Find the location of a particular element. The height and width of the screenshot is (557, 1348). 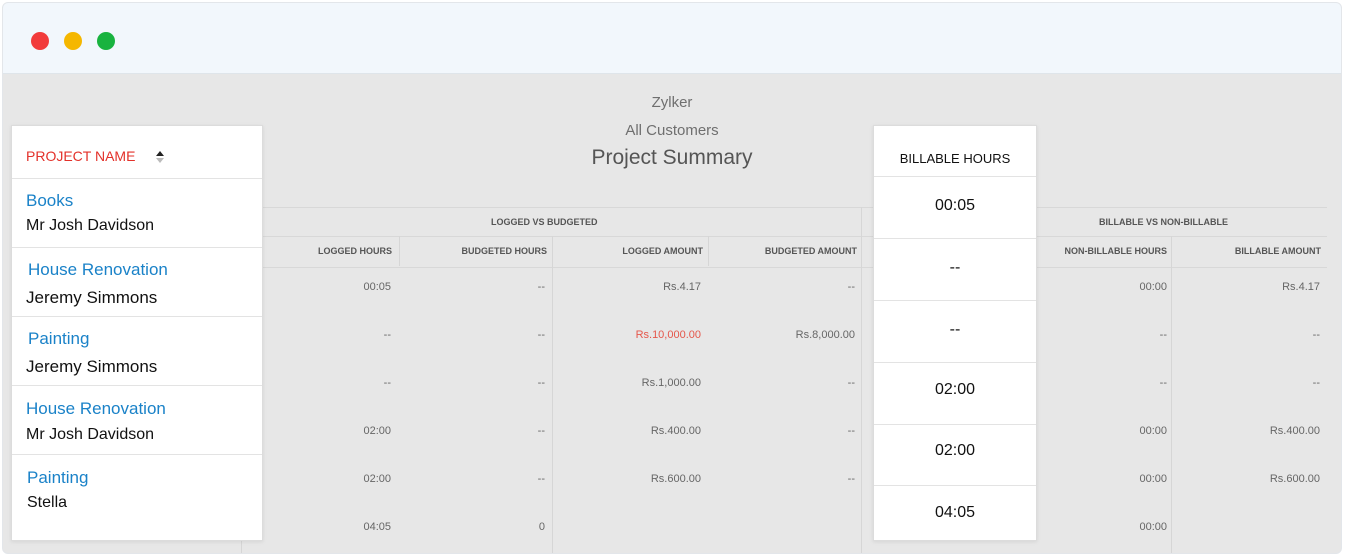

minimize-window-icon is located at coordinates (73, 41).